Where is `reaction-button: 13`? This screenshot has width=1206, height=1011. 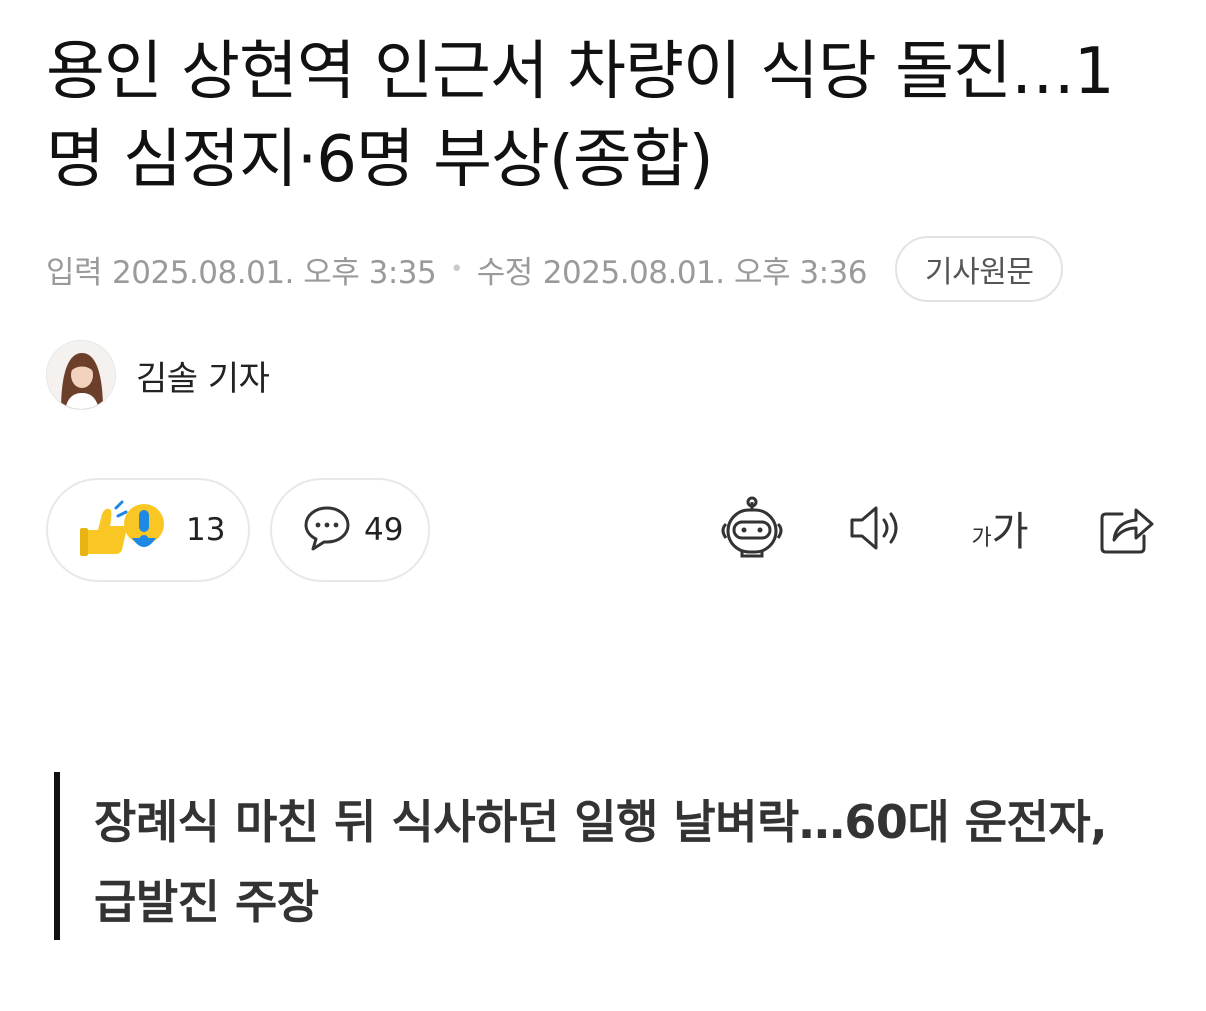
reaction-button: 13 is located at coordinates (148, 530).